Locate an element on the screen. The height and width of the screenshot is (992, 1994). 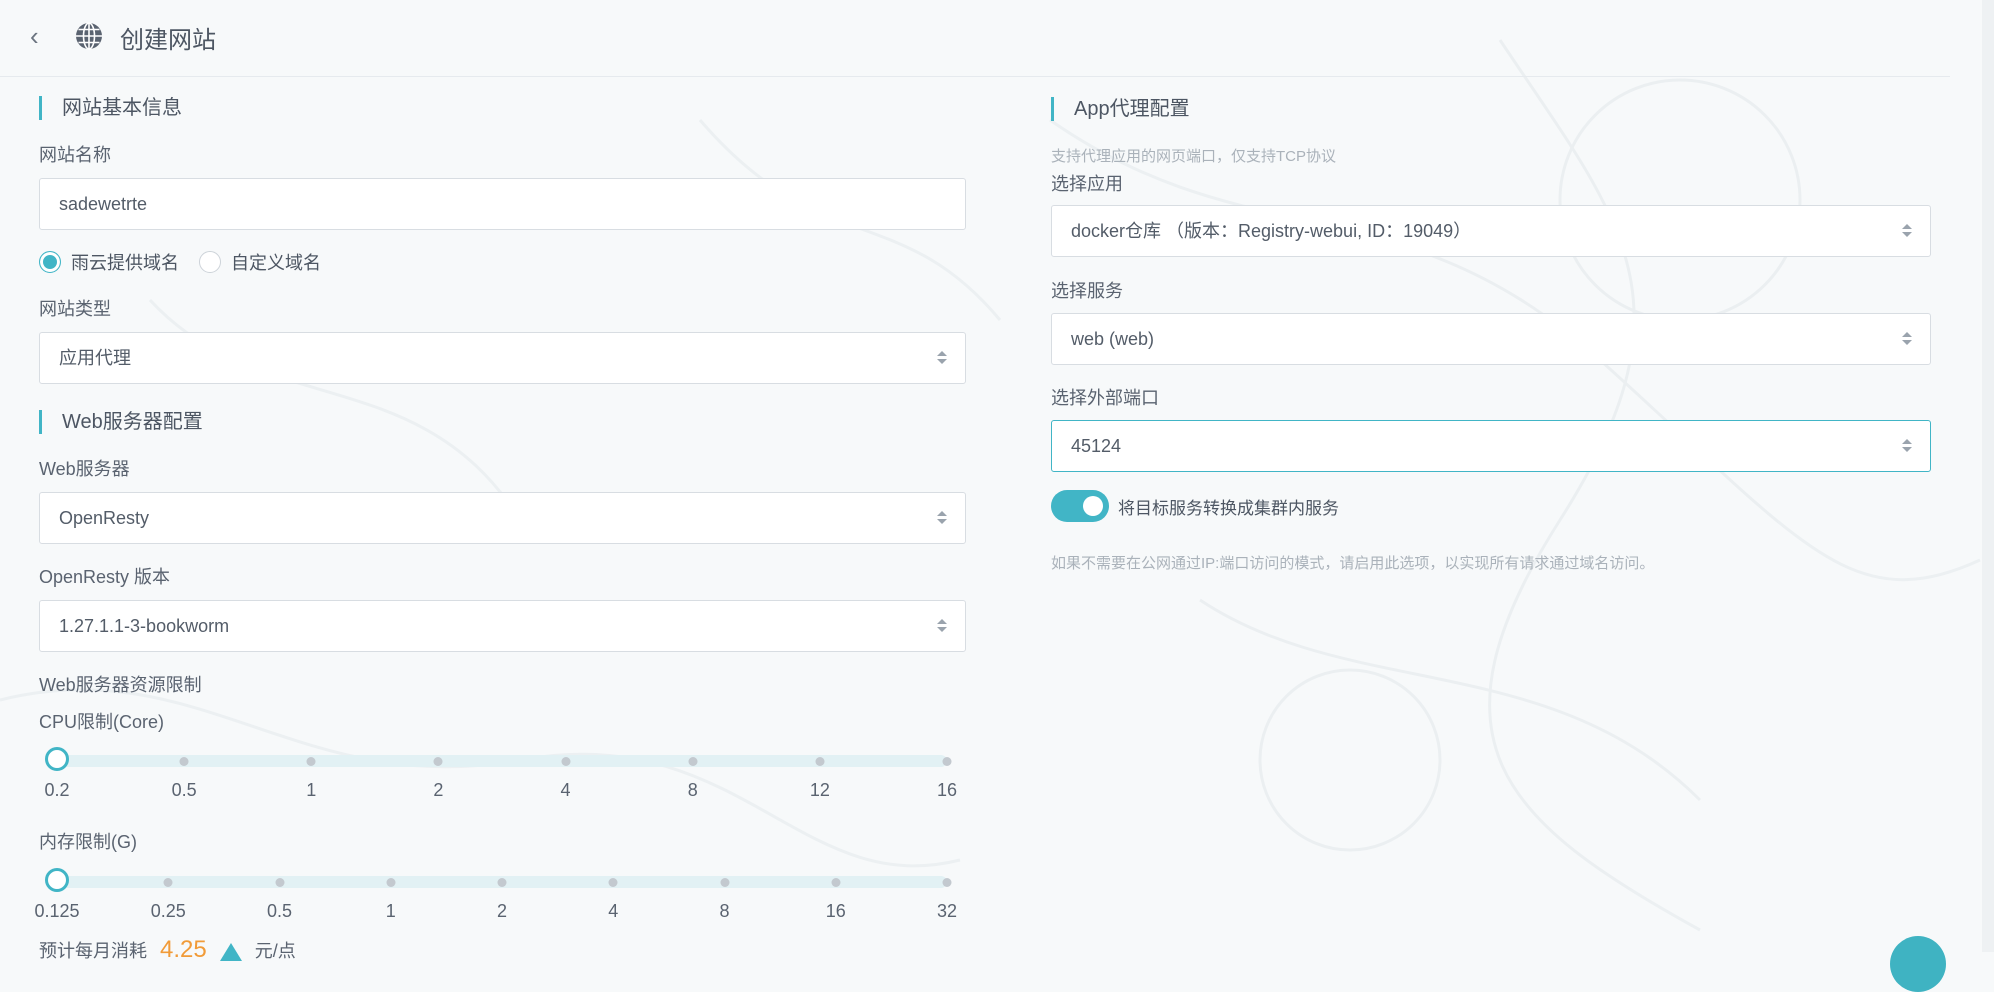
web-server-select: OpenResty is located at coordinates (502, 518).